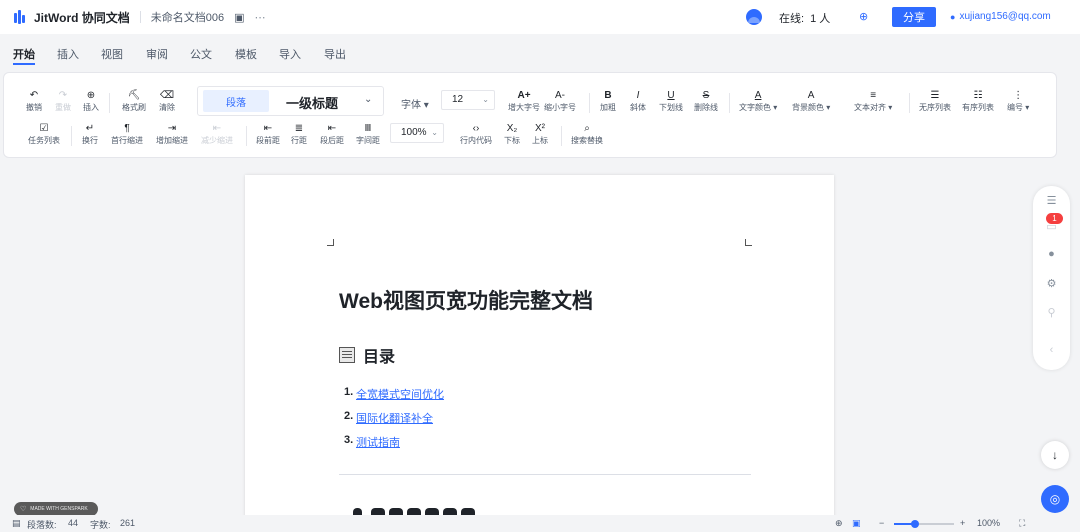  I want to click on tab-export: 导出, so click(335, 54).